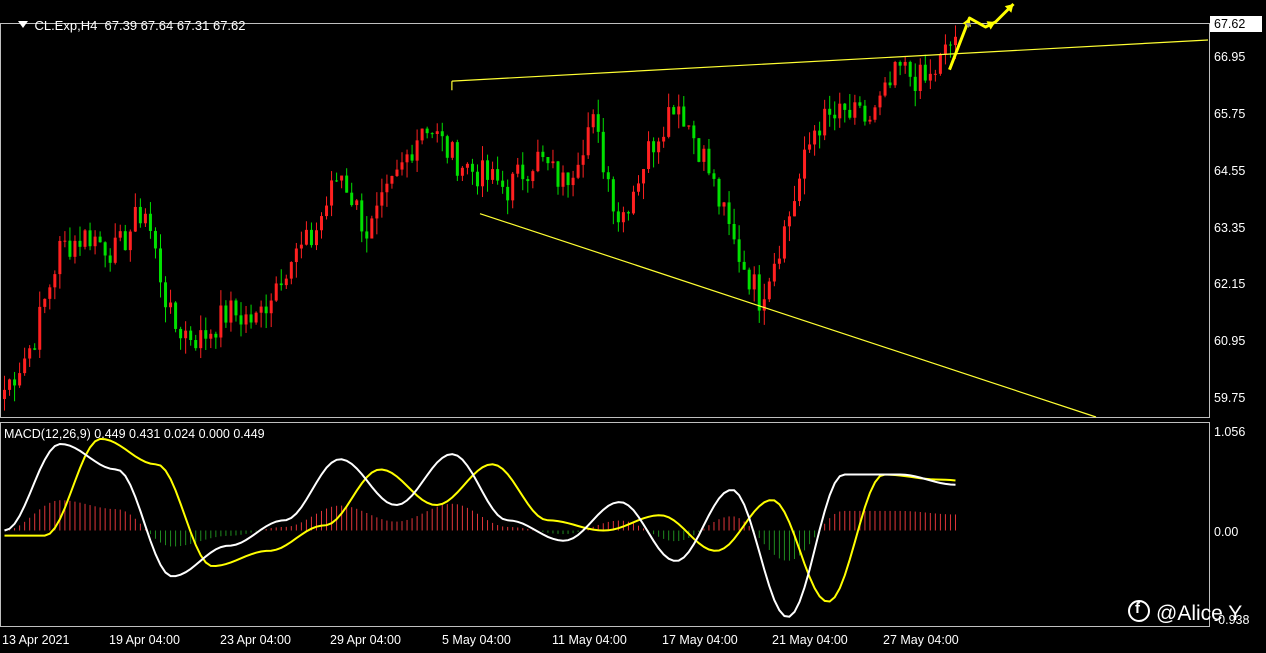  Describe the element at coordinates (1199, 613) in the screenshot. I see `watermark-text: @Alice Y` at that location.